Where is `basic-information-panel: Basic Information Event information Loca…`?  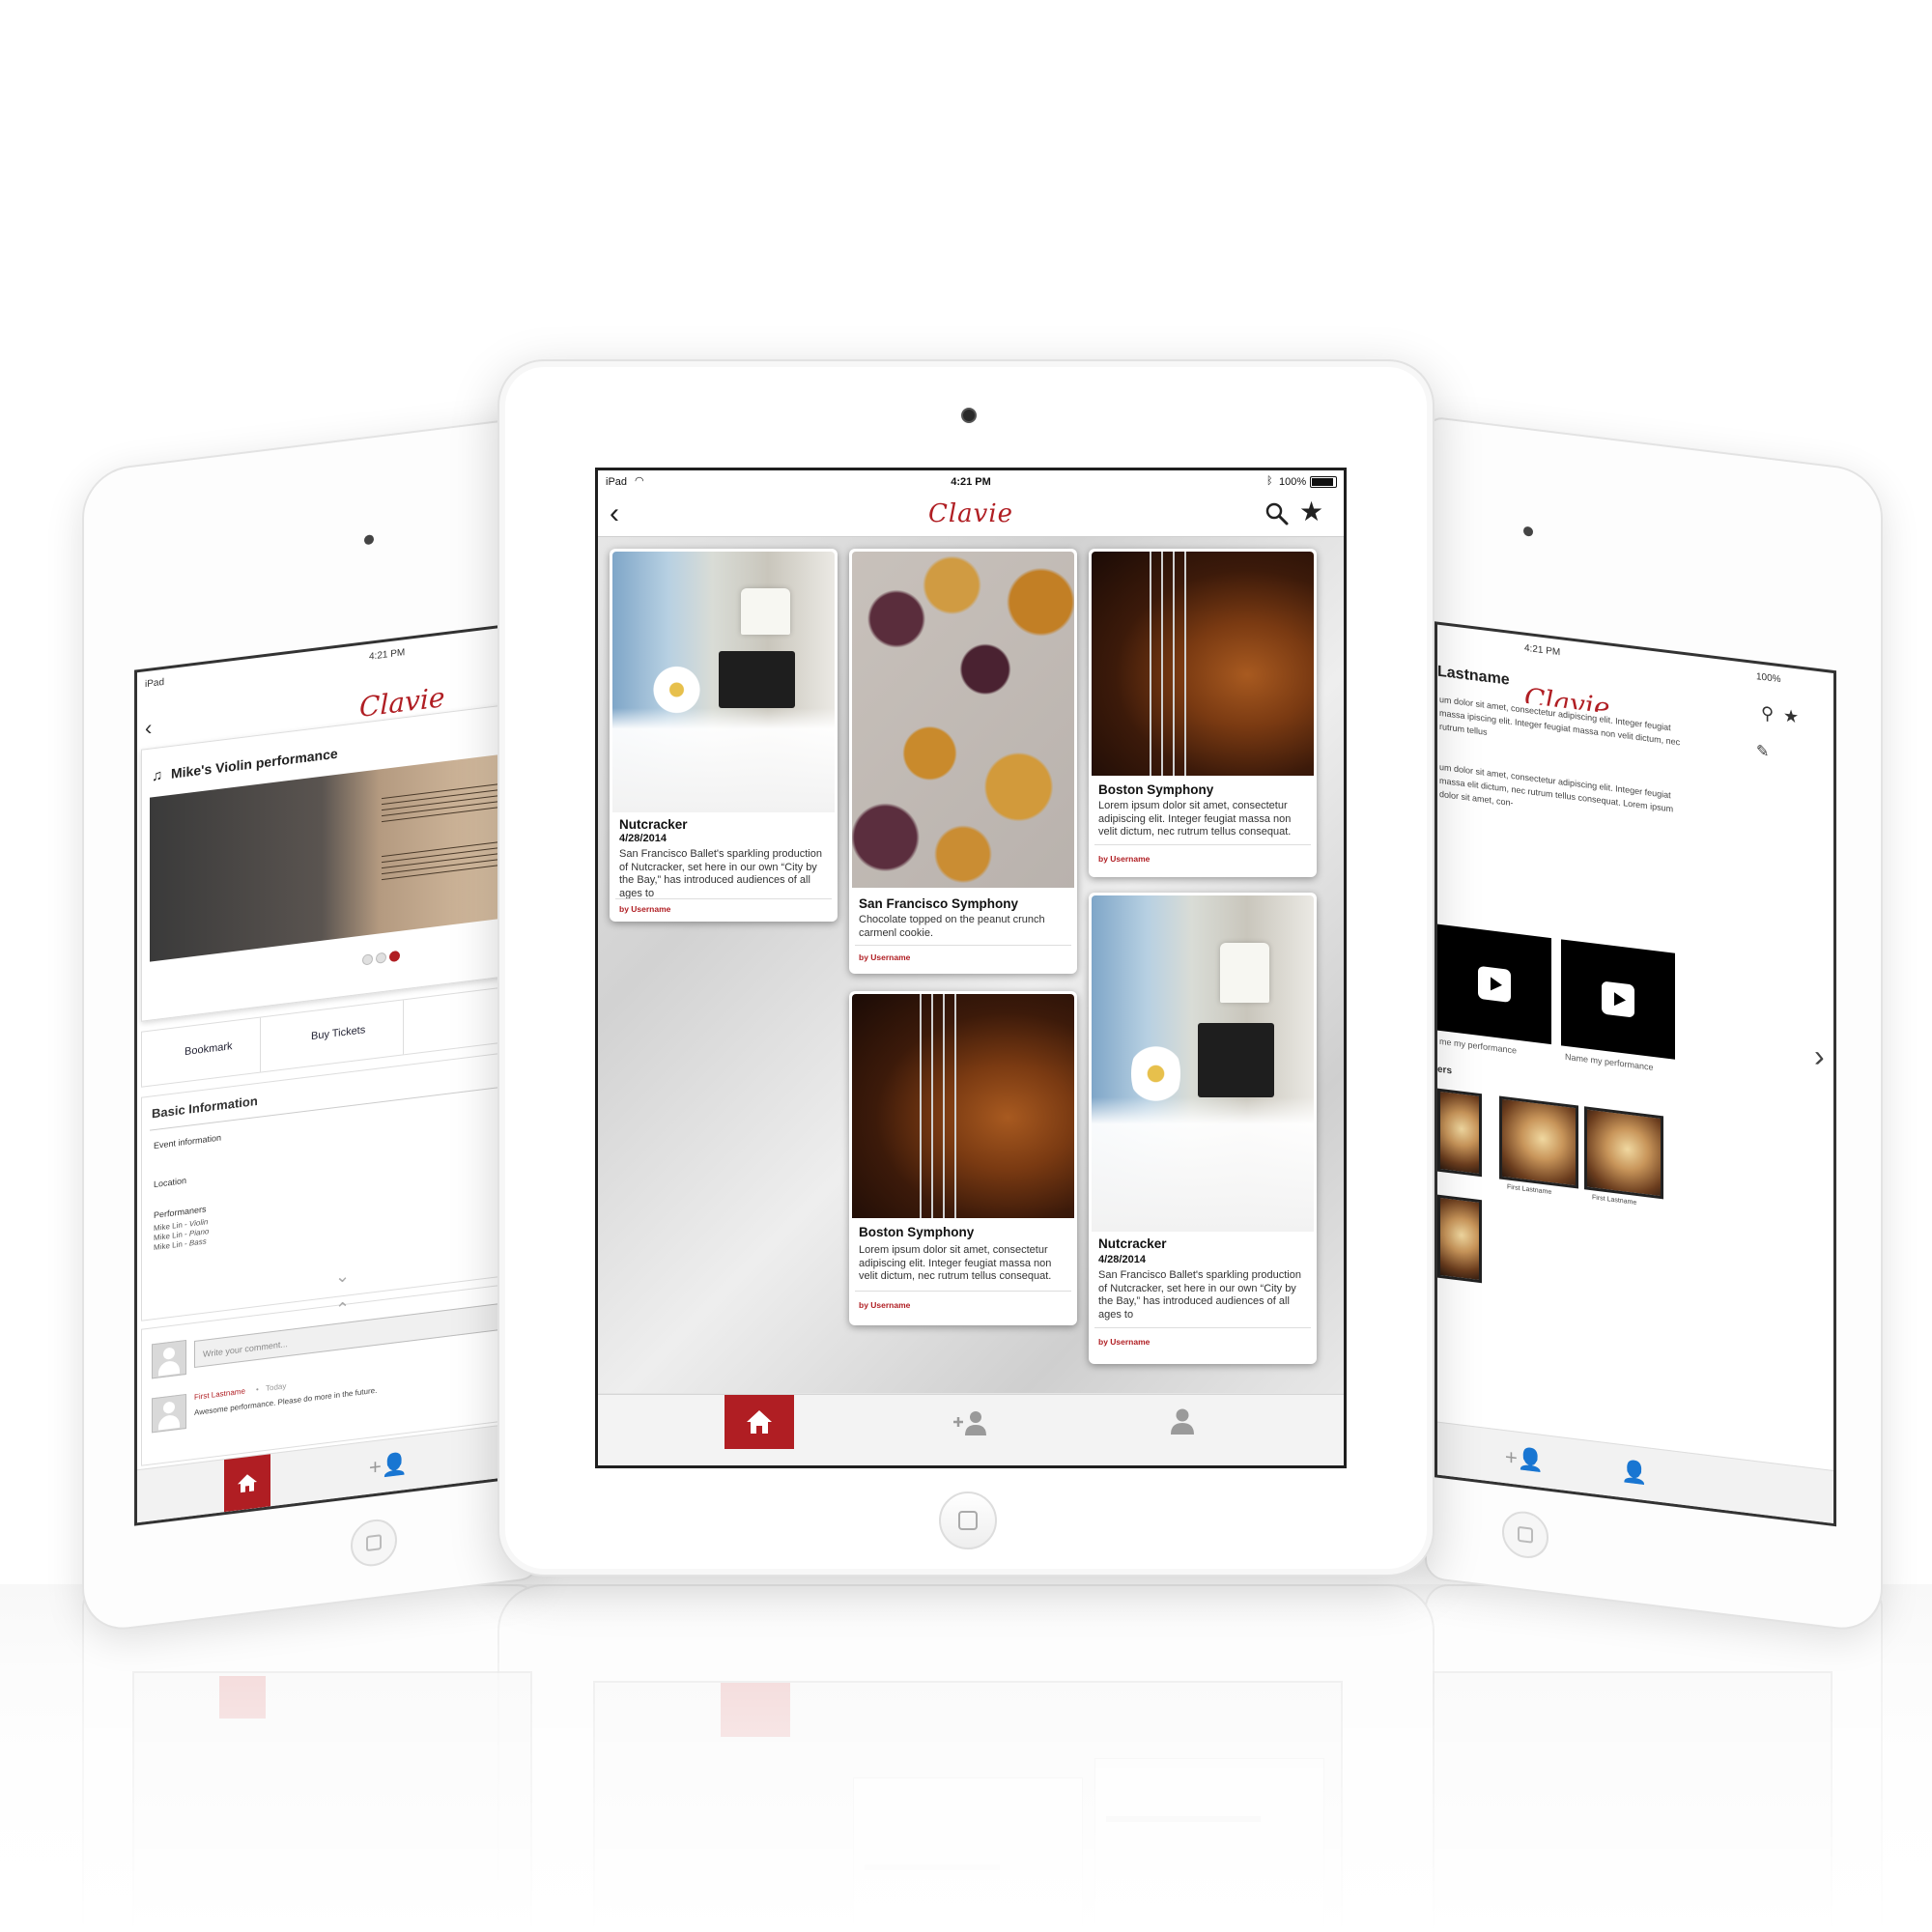
basic-information-panel: Basic Information Event information Loca… is located at coordinates (336, 1185).